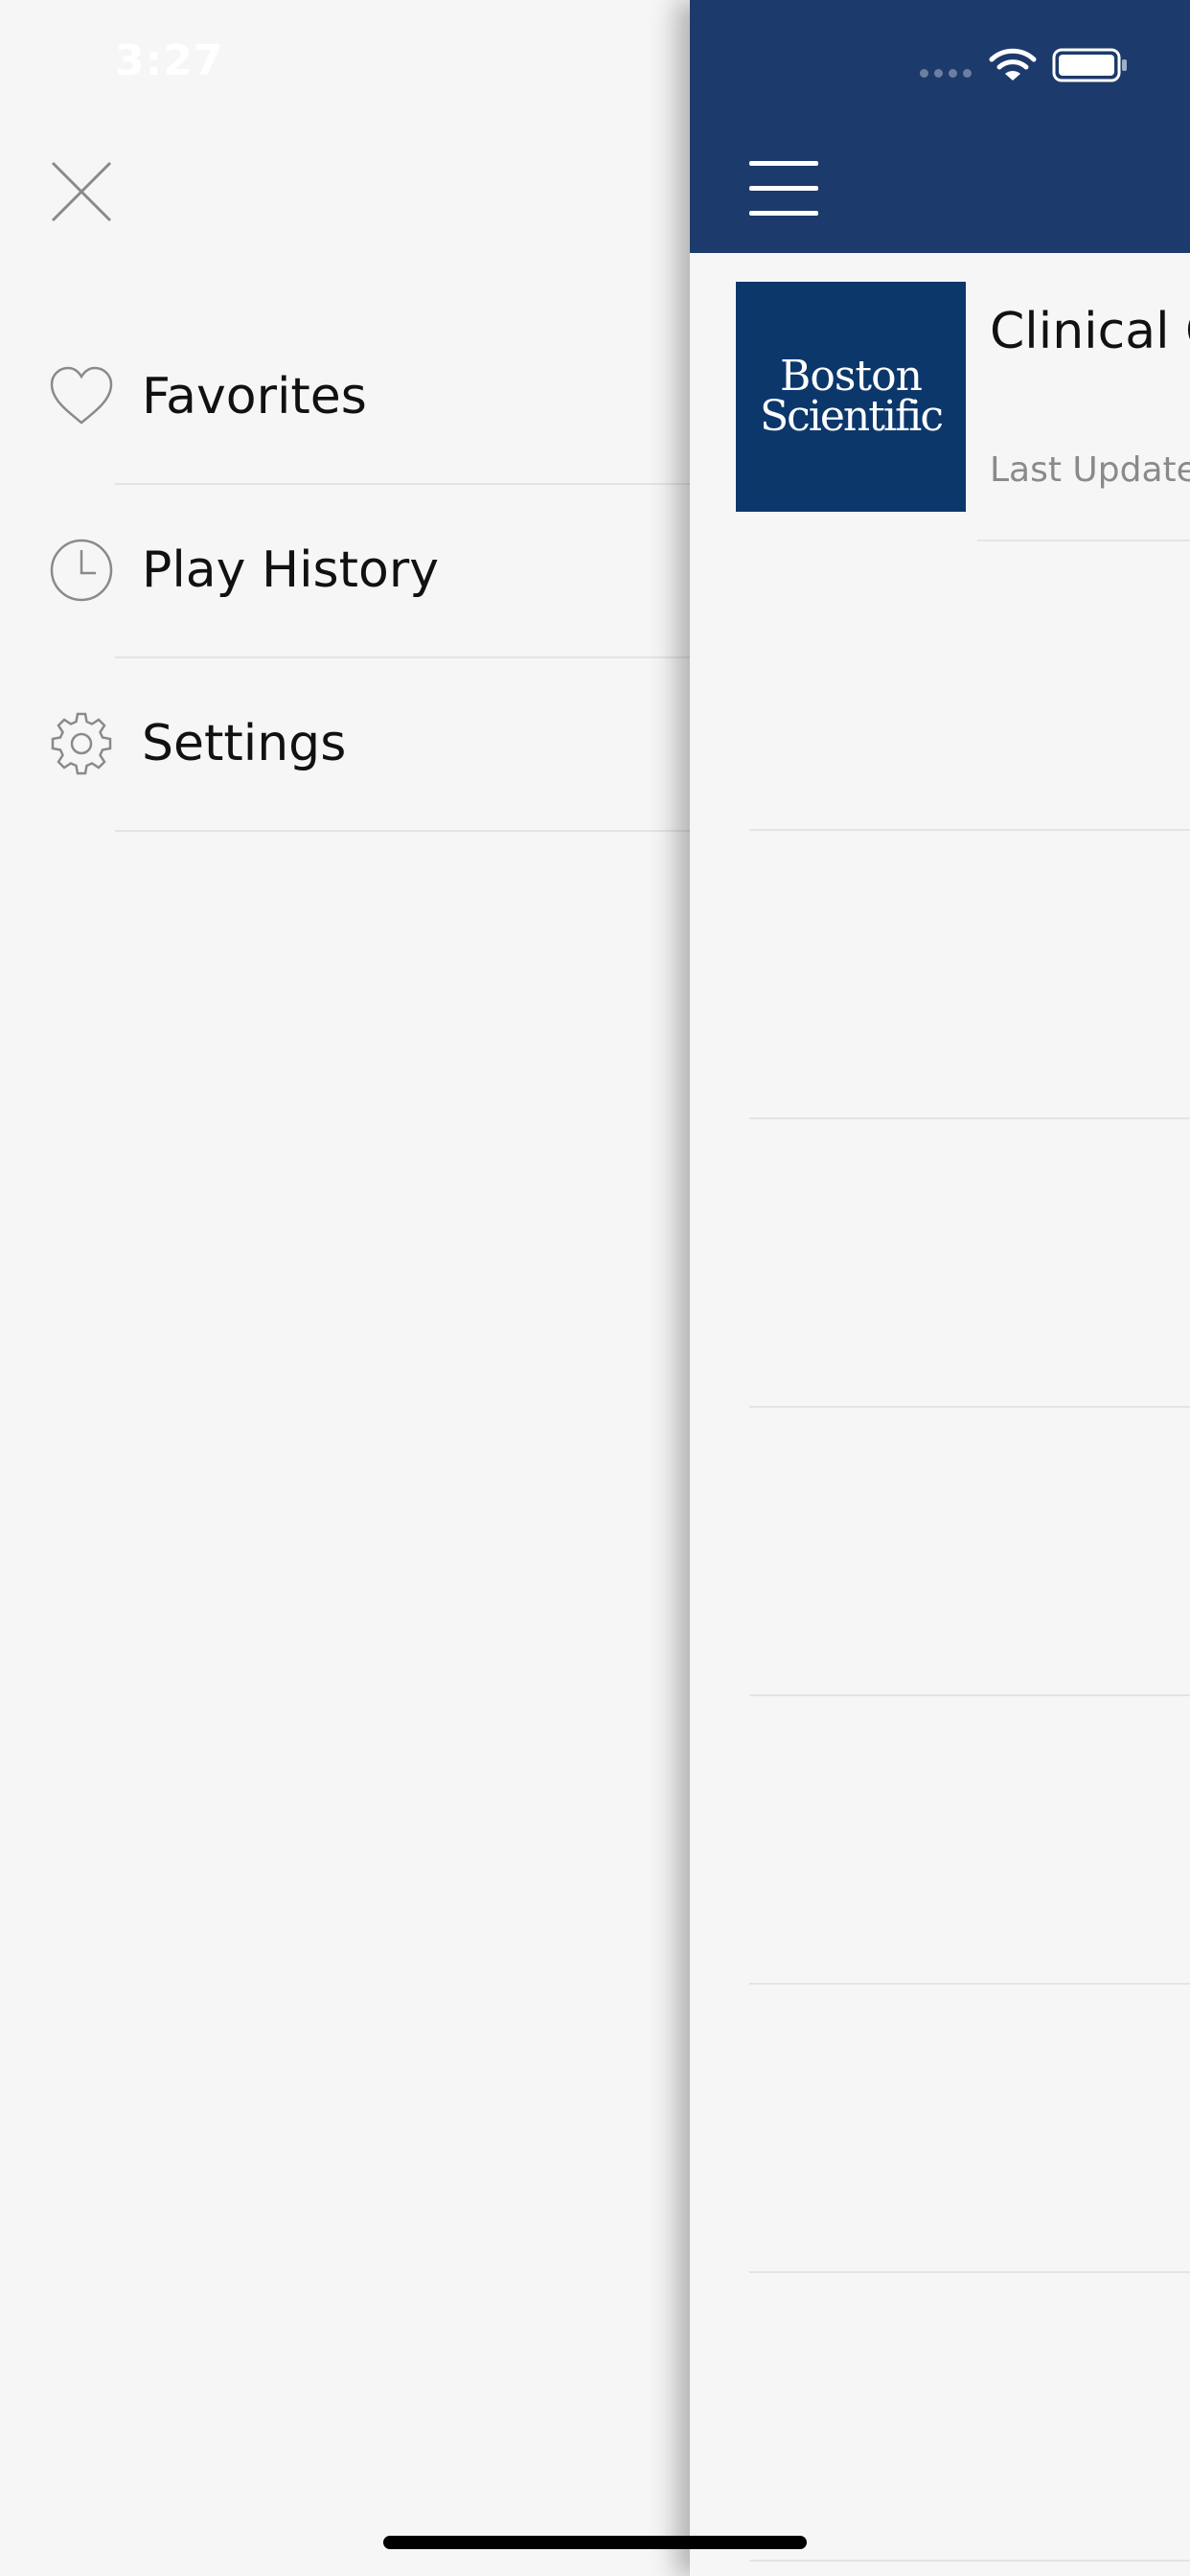  I want to click on podcast-logo: Boston Scientific, so click(851, 397).